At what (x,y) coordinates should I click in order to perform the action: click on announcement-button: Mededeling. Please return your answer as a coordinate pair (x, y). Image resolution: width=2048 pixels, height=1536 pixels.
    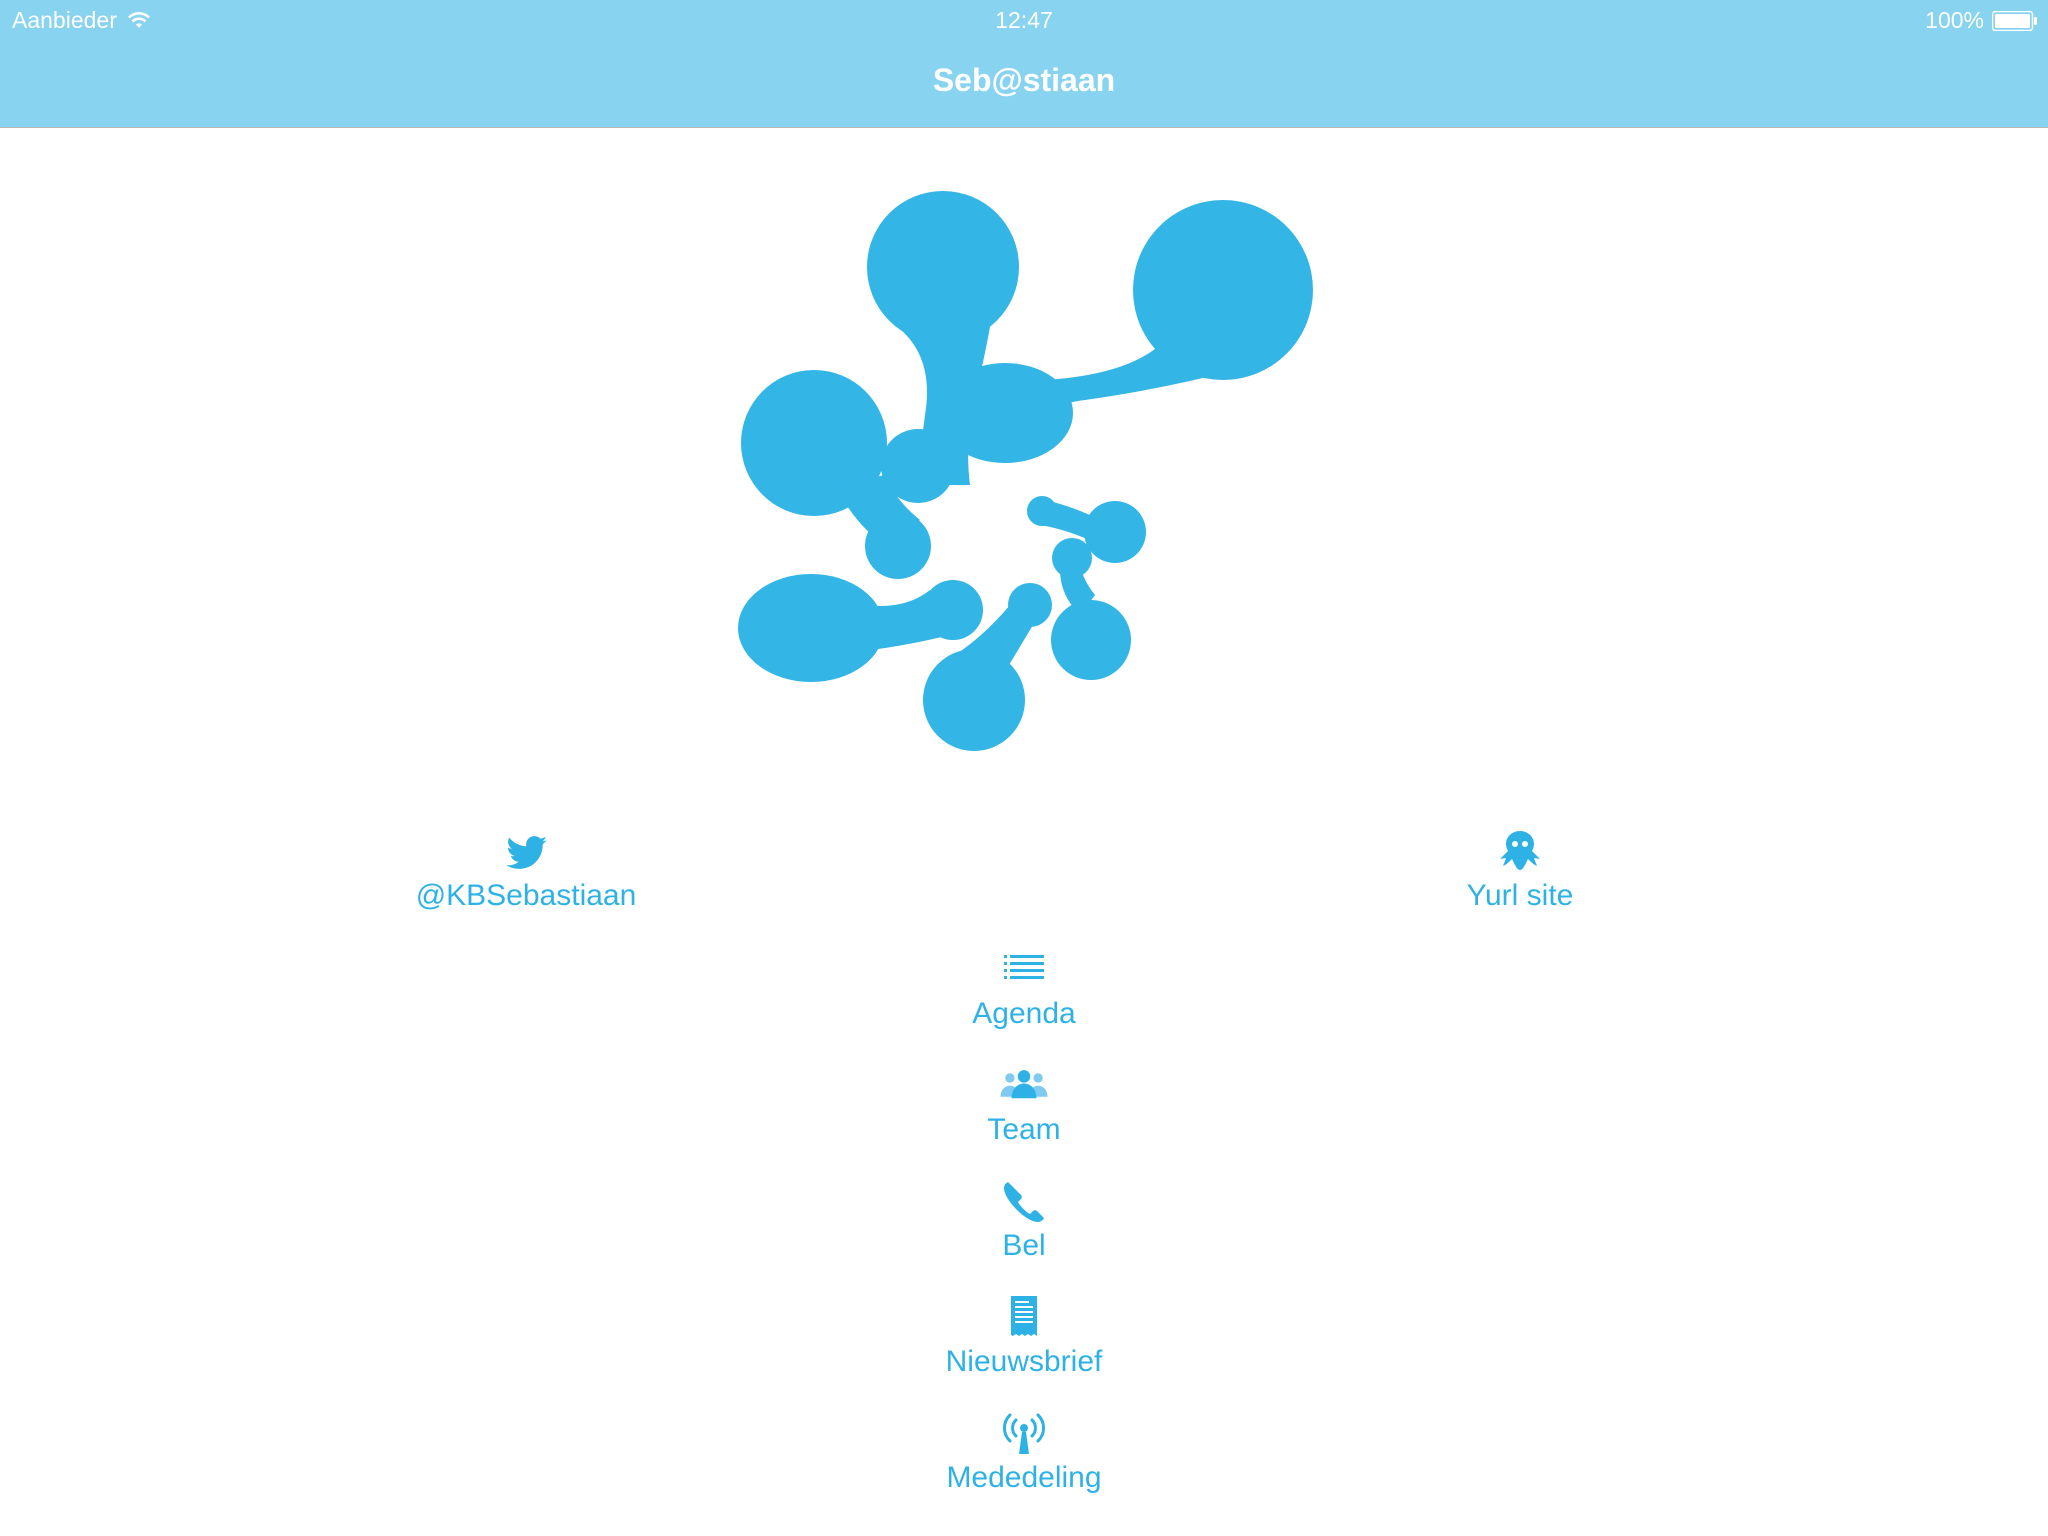
    Looking at the image, I should click on (1024, 1452).